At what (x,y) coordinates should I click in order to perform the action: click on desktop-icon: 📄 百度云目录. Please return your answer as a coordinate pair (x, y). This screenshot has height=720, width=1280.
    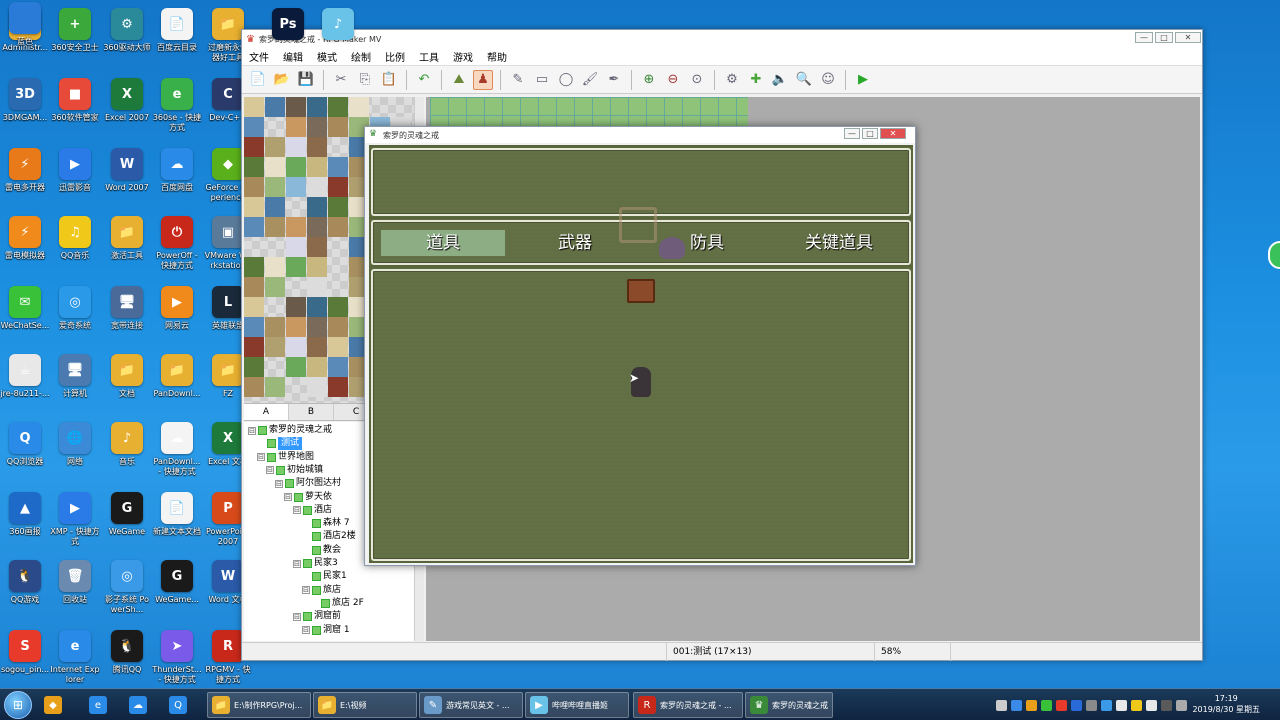
    Looking at the image, I should click on (177, 40).